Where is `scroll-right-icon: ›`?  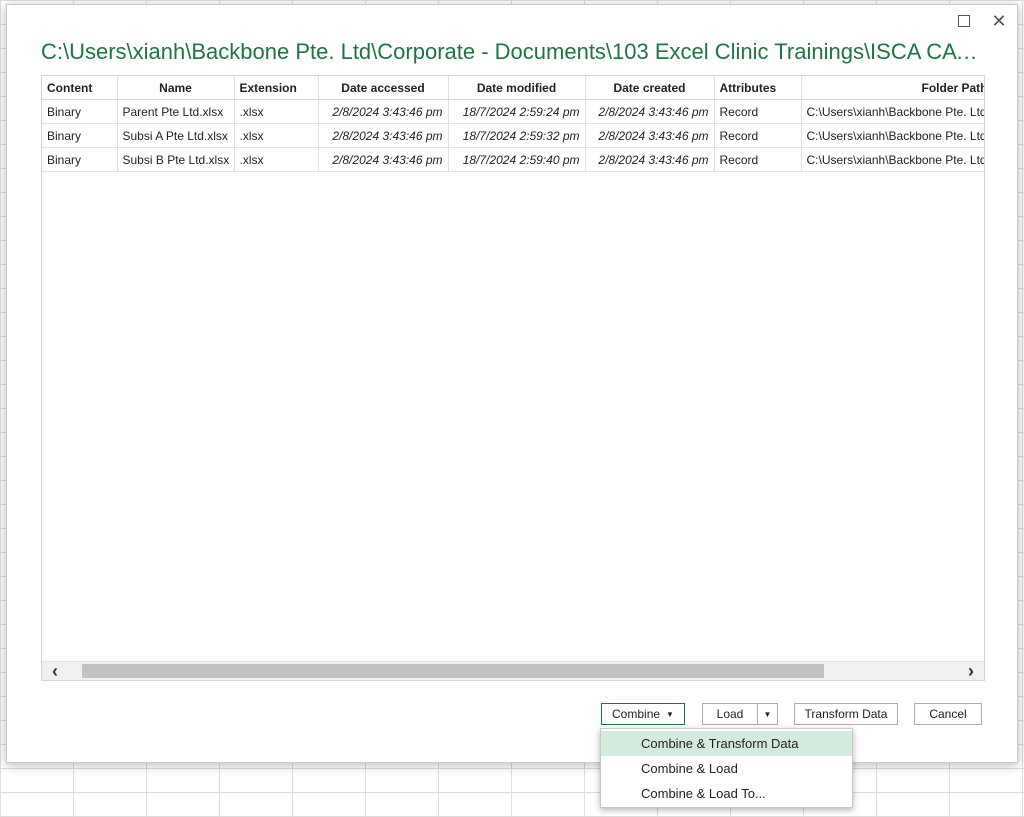
scroll-right-icon: › is located at coordinates (971, 671).